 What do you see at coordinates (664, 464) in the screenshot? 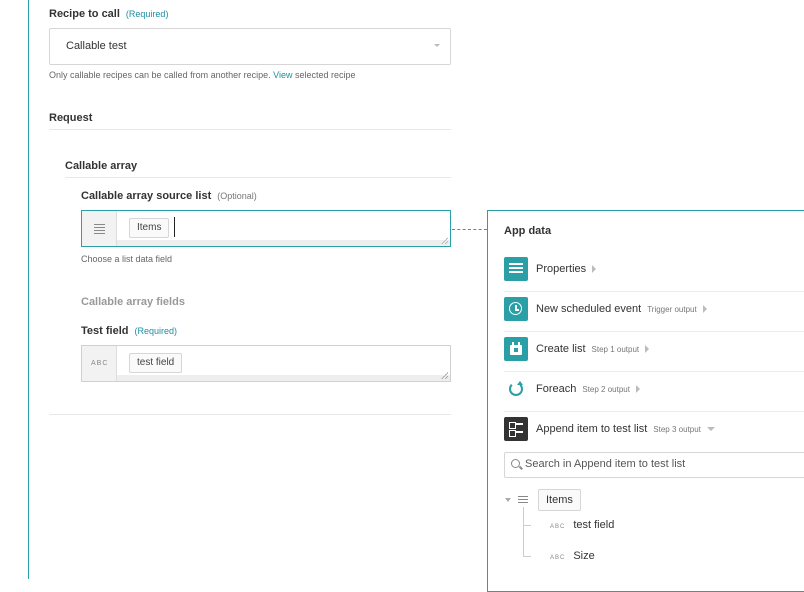
I see `datatree-search-input` at bounding box center [664, 464].